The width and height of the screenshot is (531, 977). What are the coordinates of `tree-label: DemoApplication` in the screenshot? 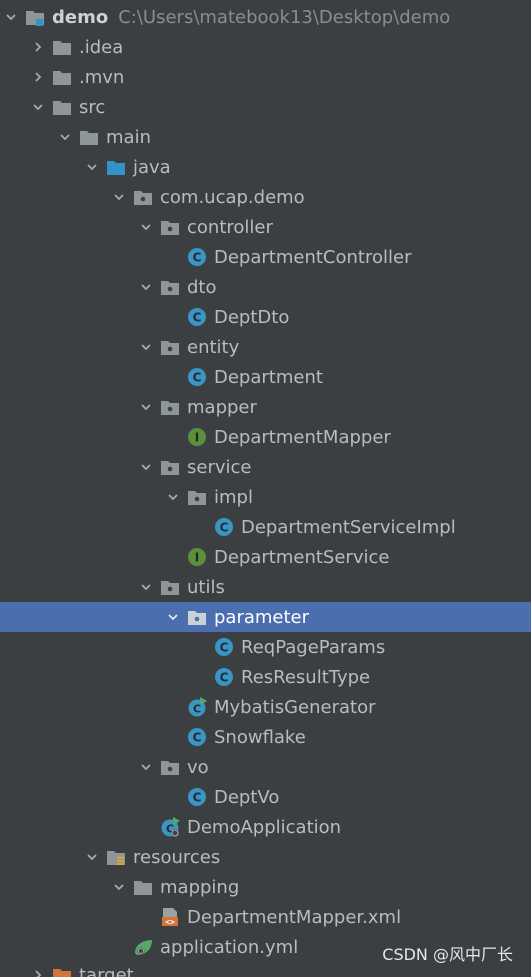 It's located at (264, 827).